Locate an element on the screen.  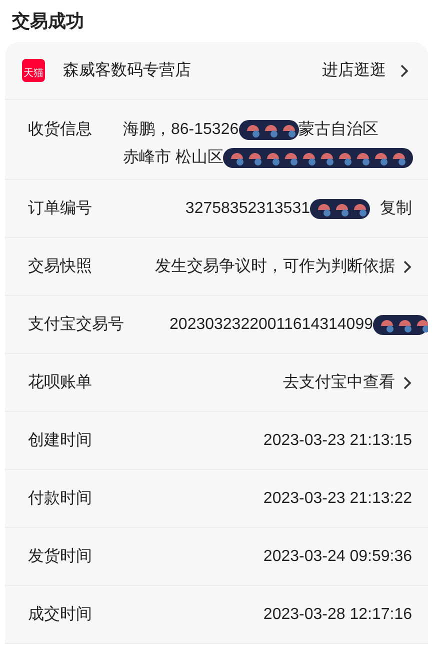
field-value: 去支付宝中查看 is located at coordinates (339, 382).